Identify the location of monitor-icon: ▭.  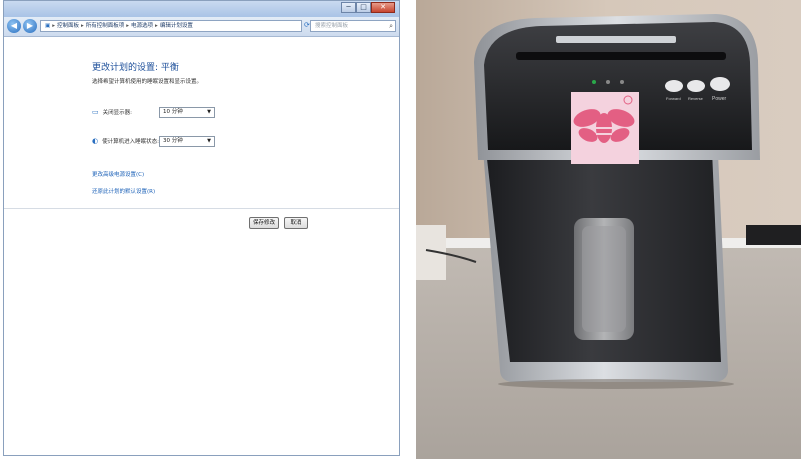
(95, 112).